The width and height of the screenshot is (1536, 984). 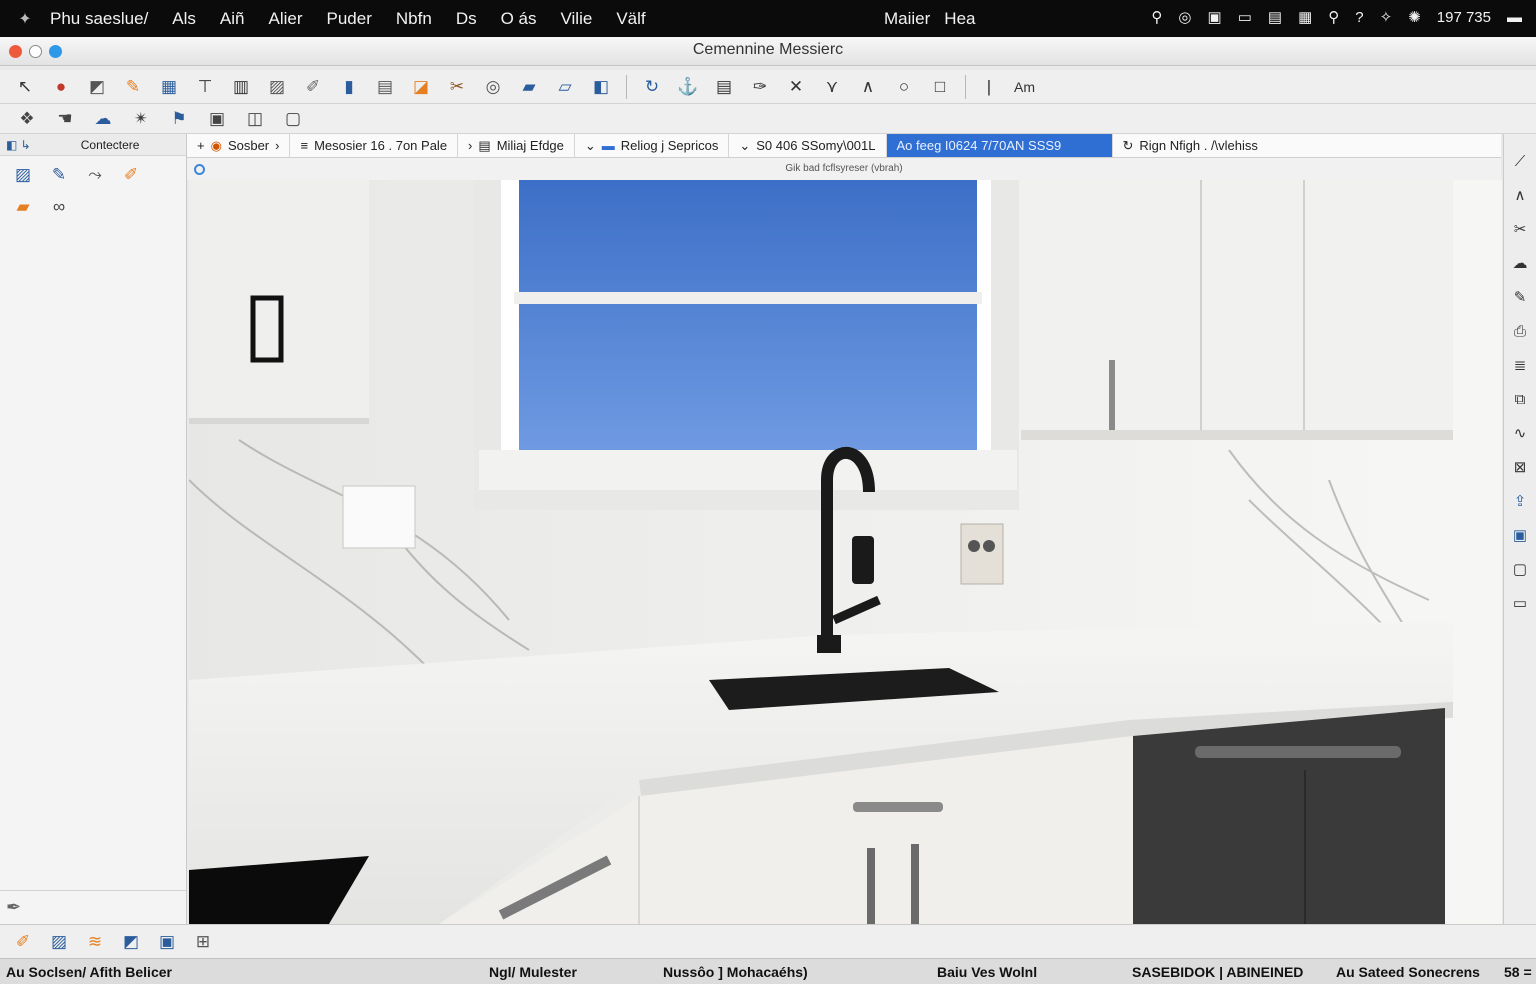 I want to click on tab-mesosier: ≡ Mesosier 16 . 7on Pale, so click(x=374, y=145).